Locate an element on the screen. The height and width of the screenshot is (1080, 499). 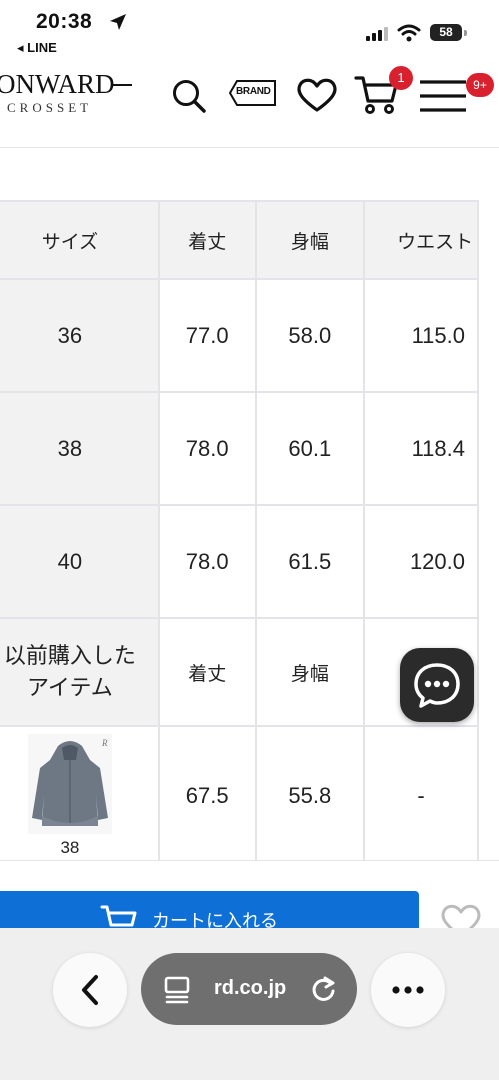
more-dots-icon is located at coordinates (408, 990).